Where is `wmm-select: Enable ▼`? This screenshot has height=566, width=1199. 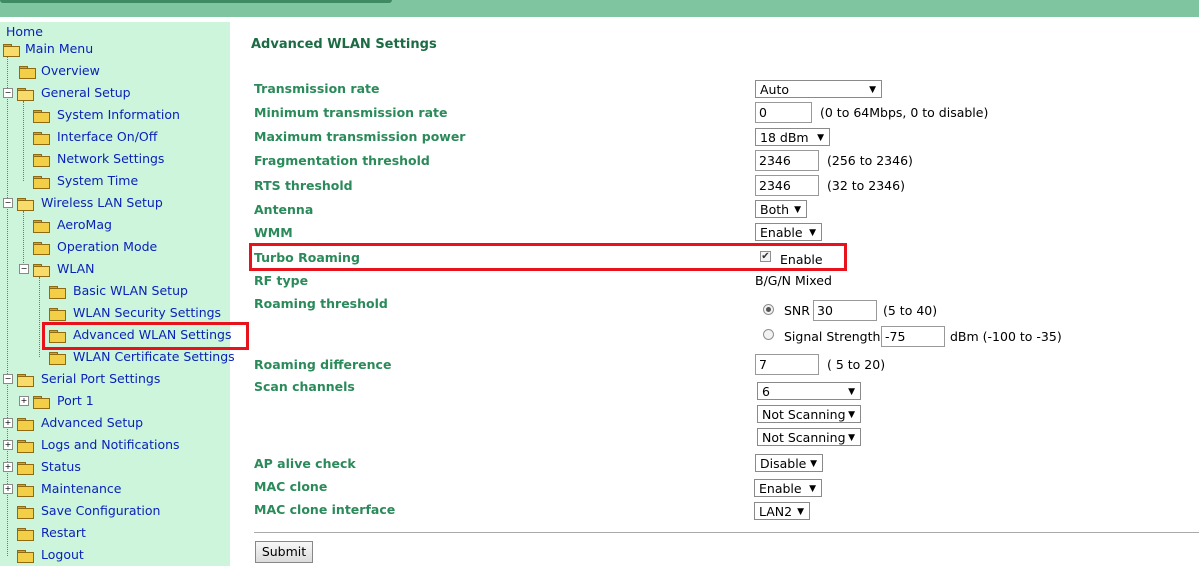 wmm-select: Enable ▼ is located at coordinates (788, 232).